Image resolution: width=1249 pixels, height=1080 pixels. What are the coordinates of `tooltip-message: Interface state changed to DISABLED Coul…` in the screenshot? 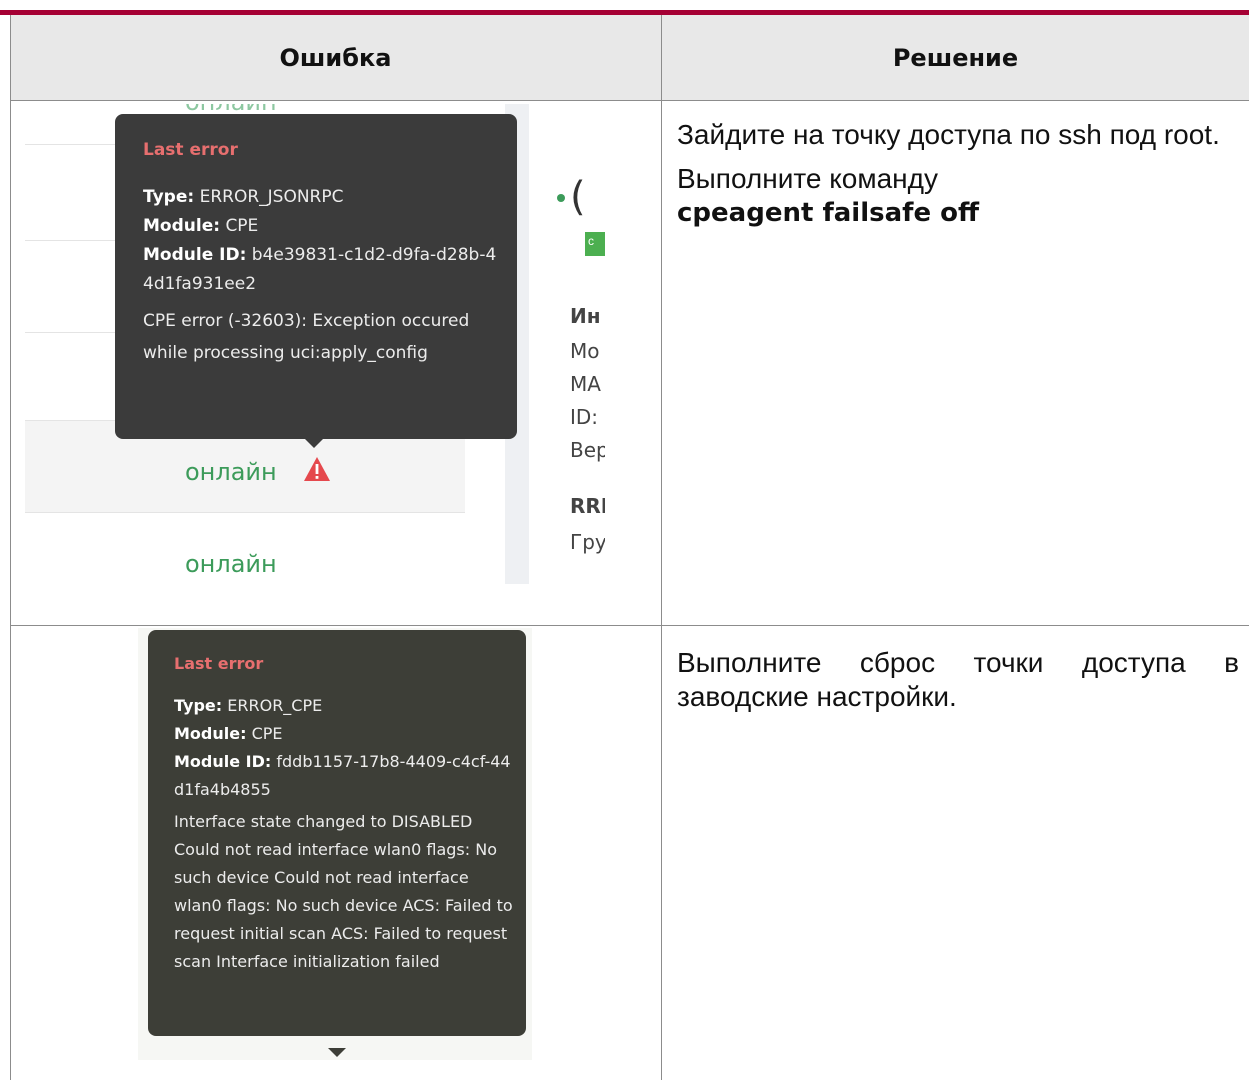 It's located at (343, 891).